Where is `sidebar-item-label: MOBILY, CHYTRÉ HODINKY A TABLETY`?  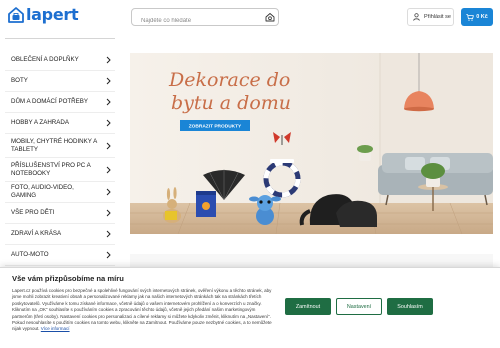
sidebar-item-label: MOBILY, CHYTRÉ HODINKY A TABLETY is located at coordinates (54, 145).